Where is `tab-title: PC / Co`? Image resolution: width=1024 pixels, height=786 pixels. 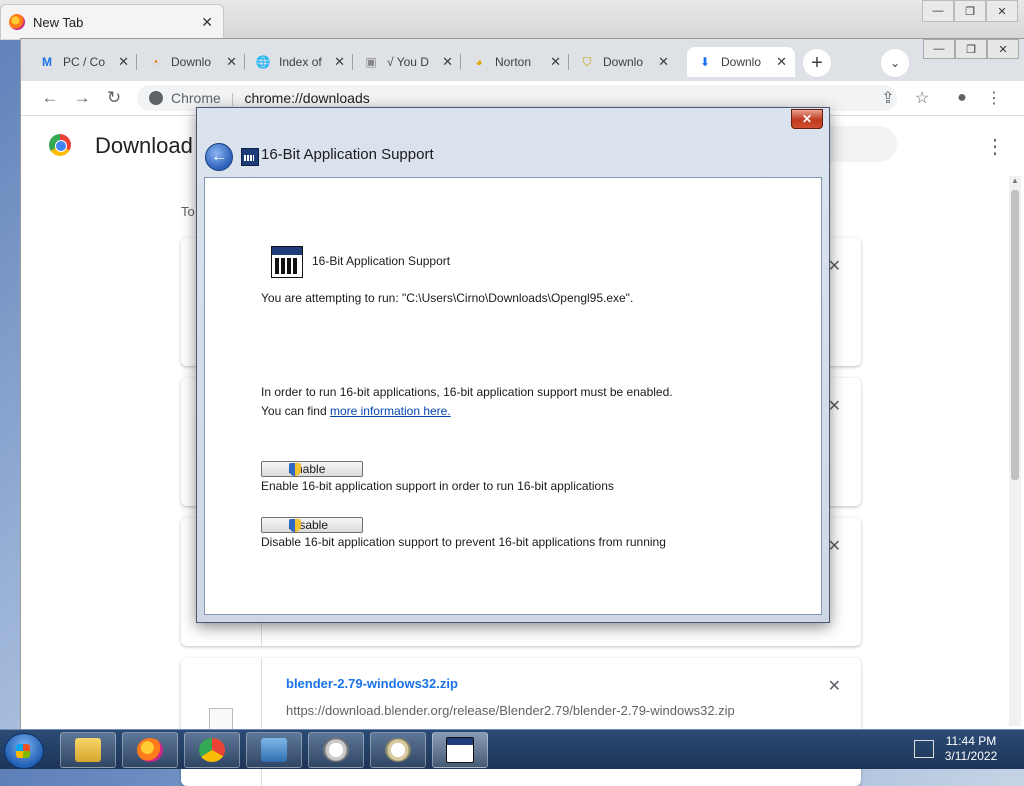
tab-title: PC / Co is located at coordinates (84, 62).